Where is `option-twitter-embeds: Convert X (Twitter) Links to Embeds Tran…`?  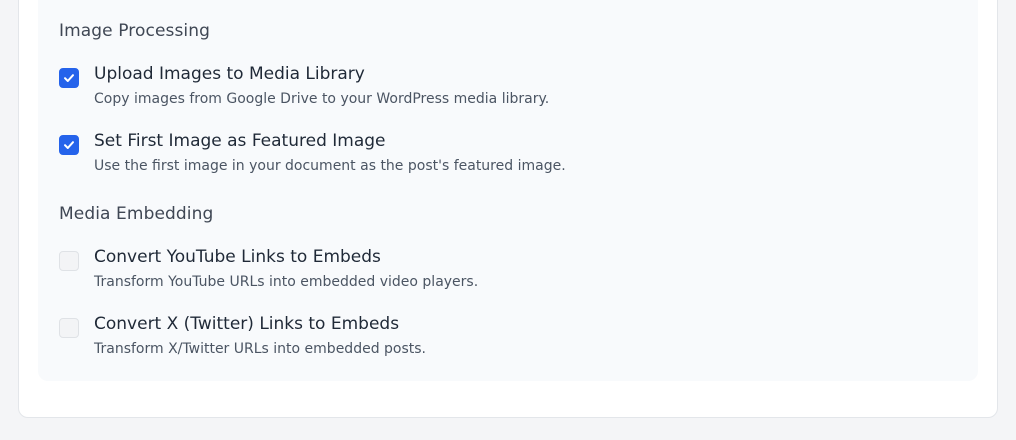 option-twitter-embeds: Convert X (Twitter) Links to Embeds Tran… is located at coordinates (499, 339).